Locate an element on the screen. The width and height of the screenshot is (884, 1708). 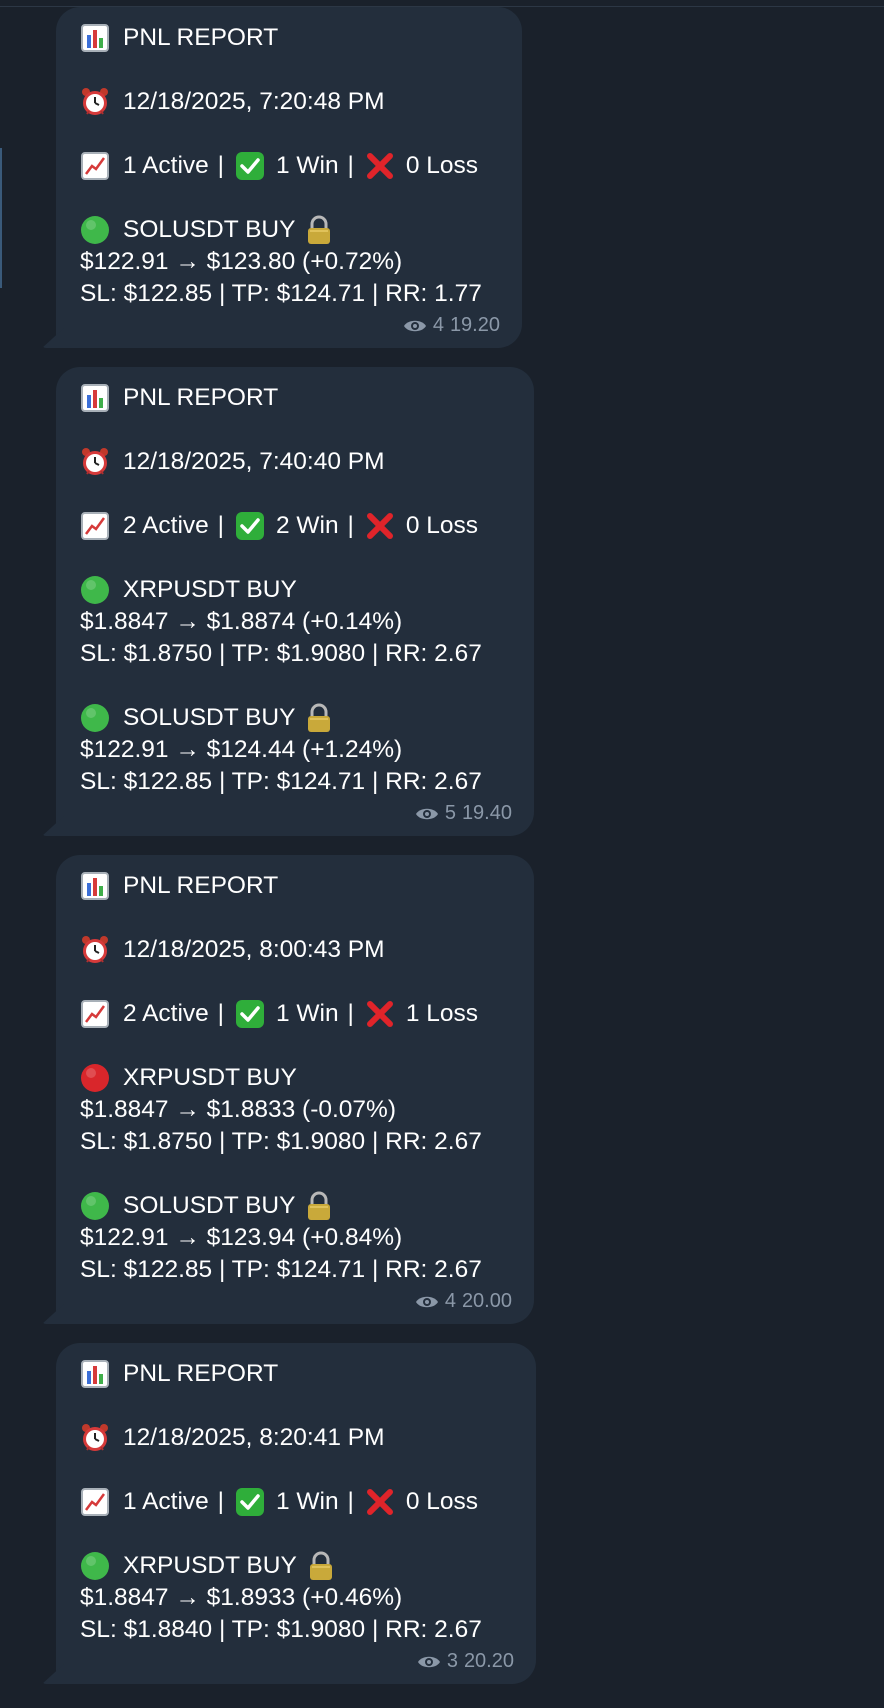
trade-levels: SL: $122.85 | TP: $124.71 | RR: 2.67 is located at coordinates (281, 1269).